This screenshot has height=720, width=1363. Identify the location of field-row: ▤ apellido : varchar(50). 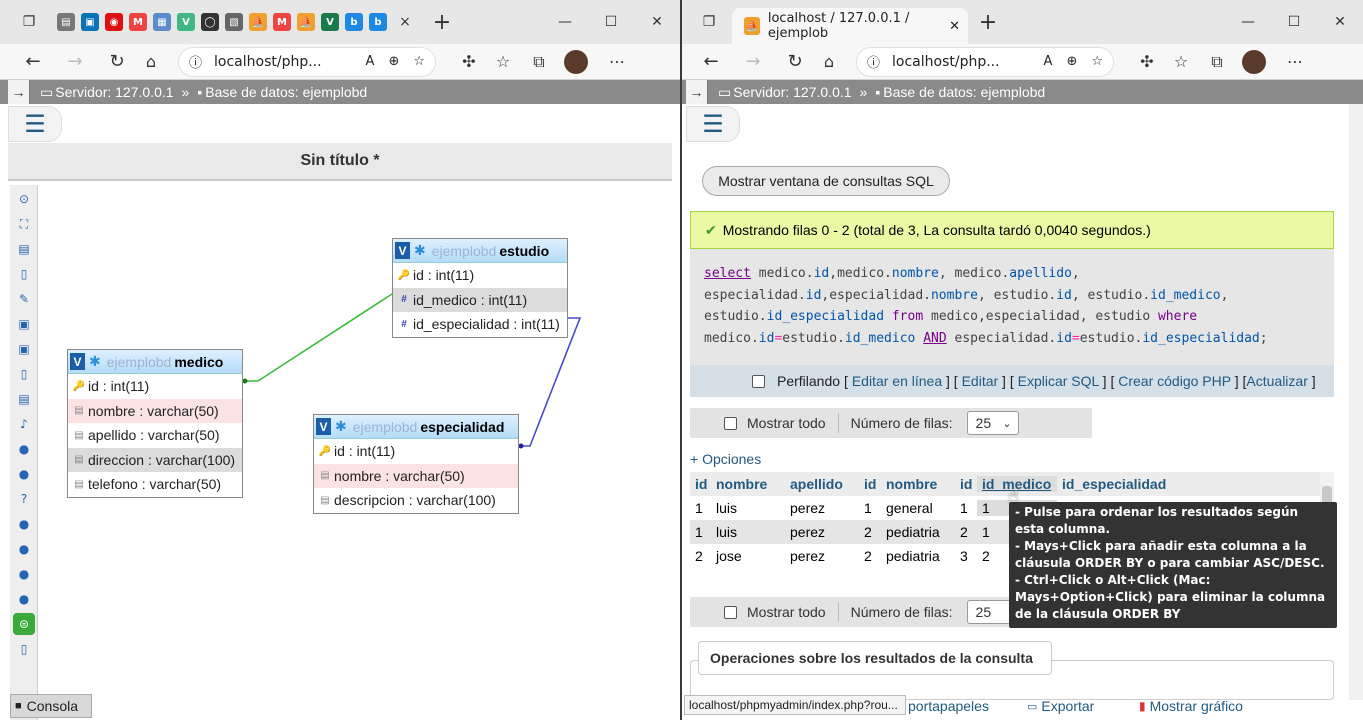
(155, 435).